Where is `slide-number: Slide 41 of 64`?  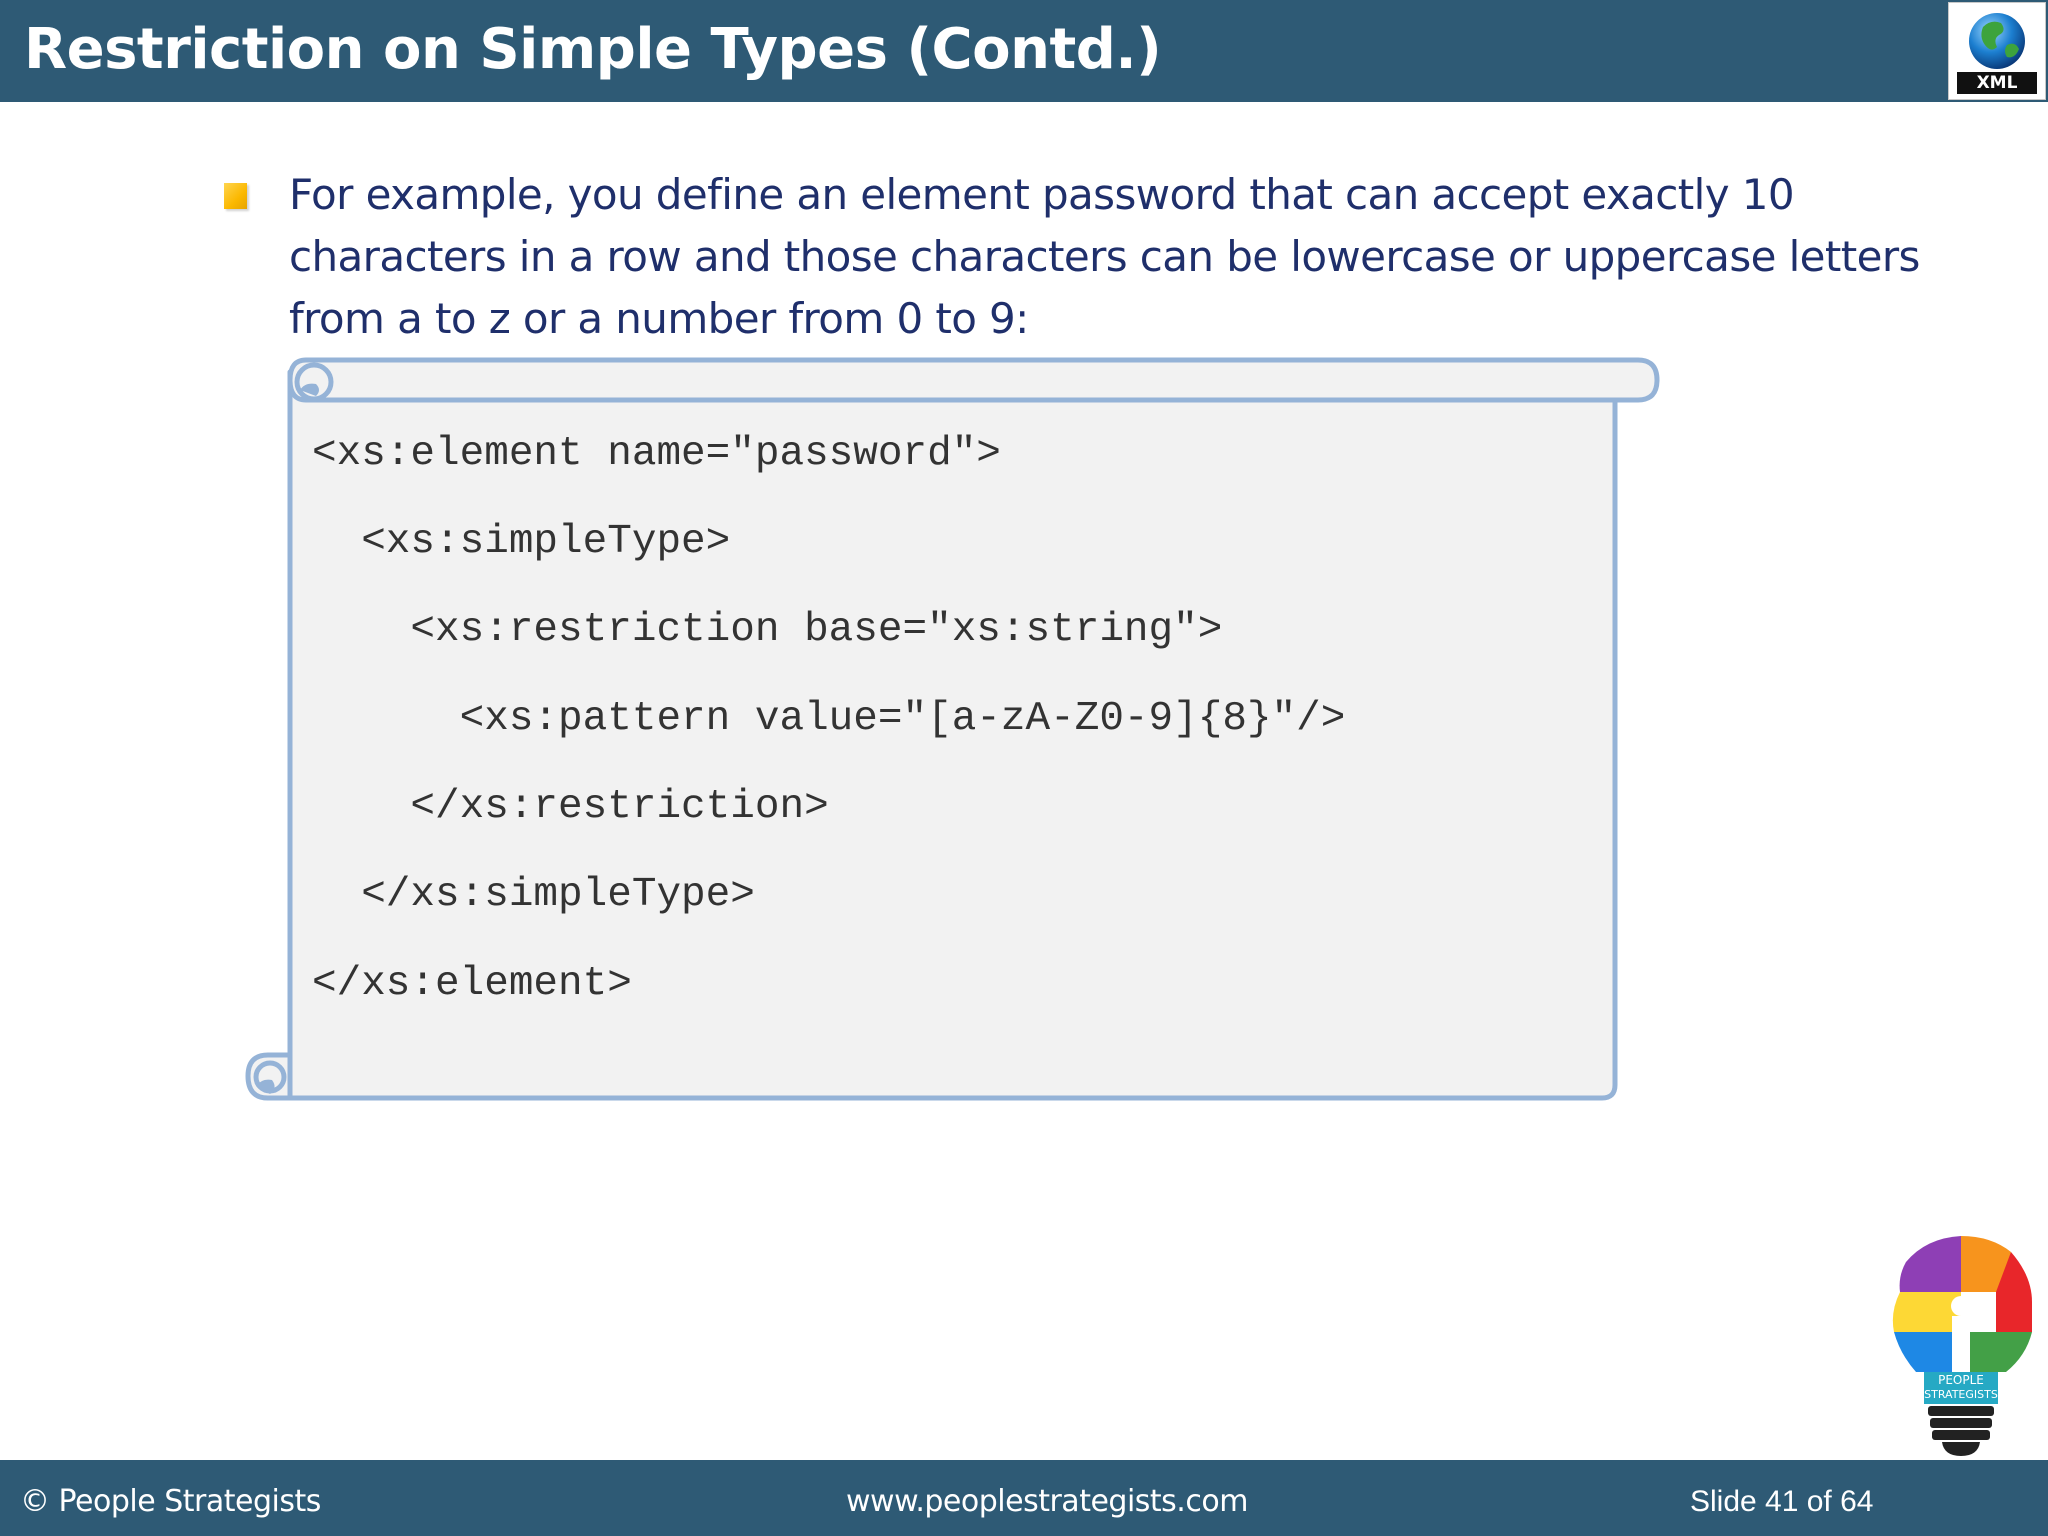
slide-number: Slide 41 of 64 is located at coordinates (1782, 1501).